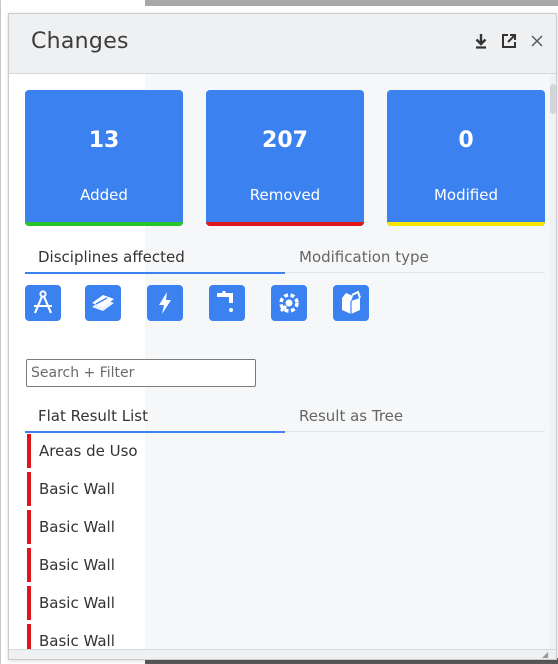 This screenshot has height=664, width=558. What do you see at coordinates (282, 654) in the screenshot?
I see `panel-footer: ◢` at bounding box center [282, 654].